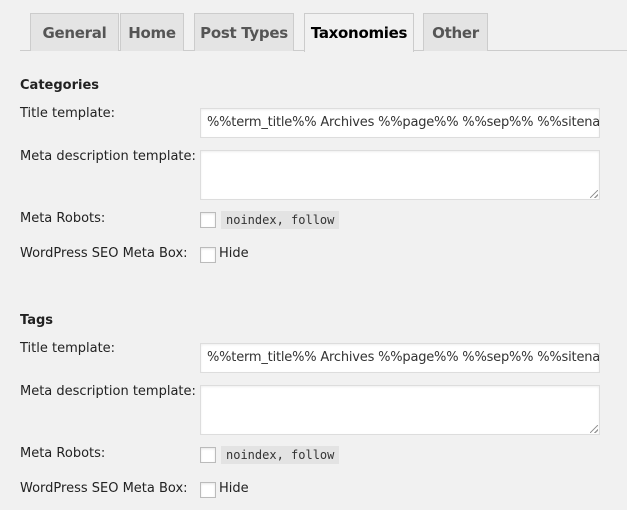  I want to click on settings-tabs: General Home Post Types Taxonomies Other, so click(323, 32).